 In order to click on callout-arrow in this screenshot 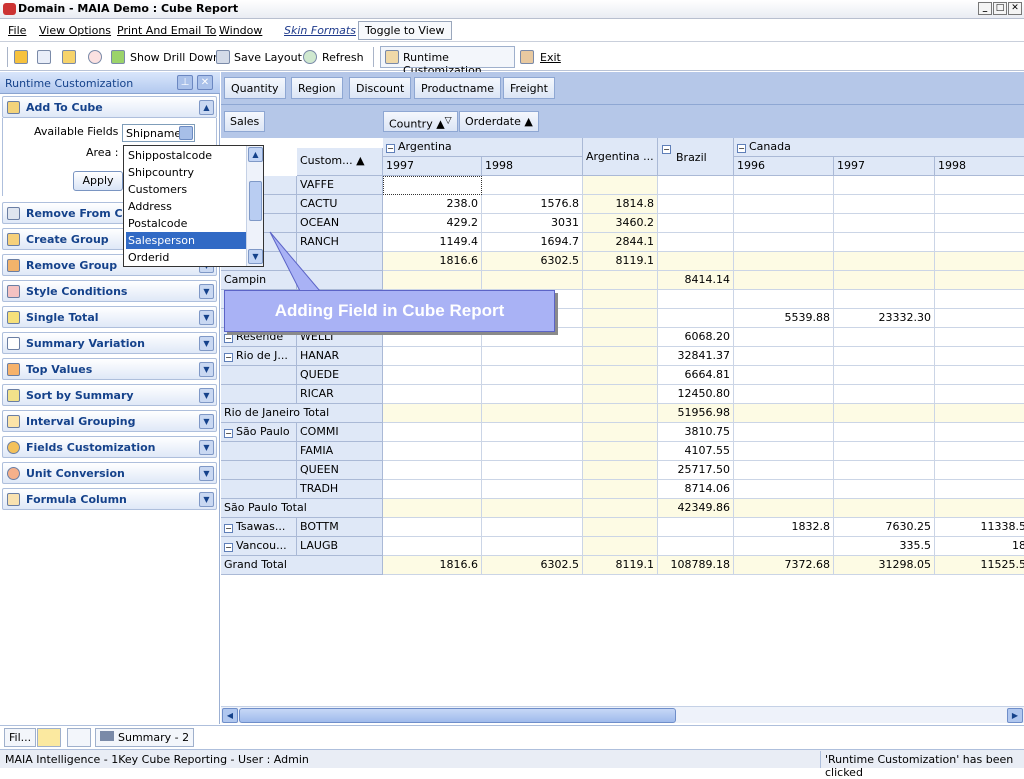, I will do `click(295, 261)`.